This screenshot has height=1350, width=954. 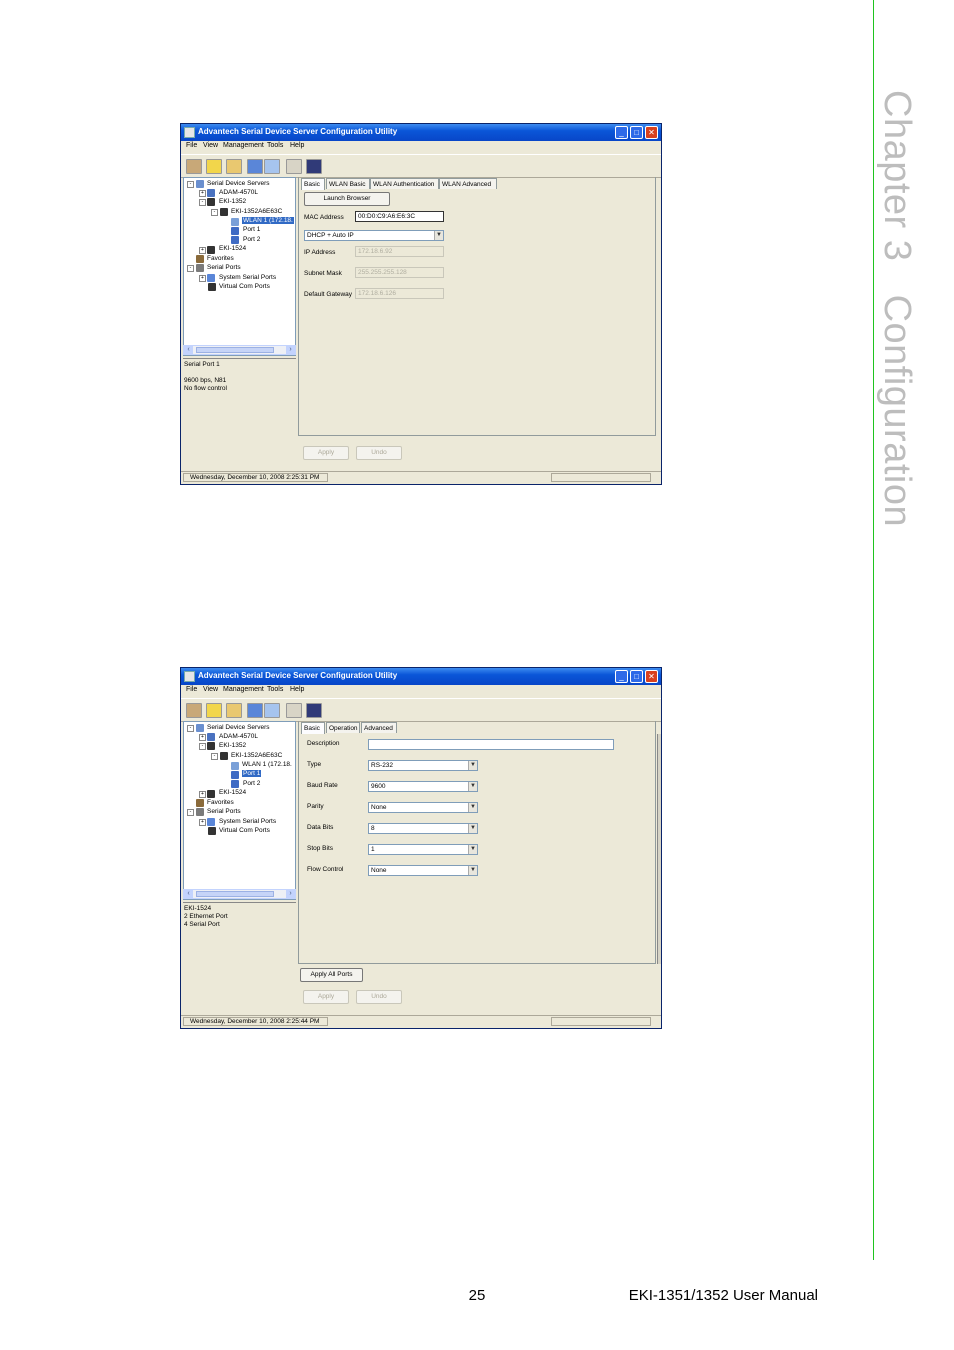 I want to click on binoculars-icon, so click(x=294, y=166).